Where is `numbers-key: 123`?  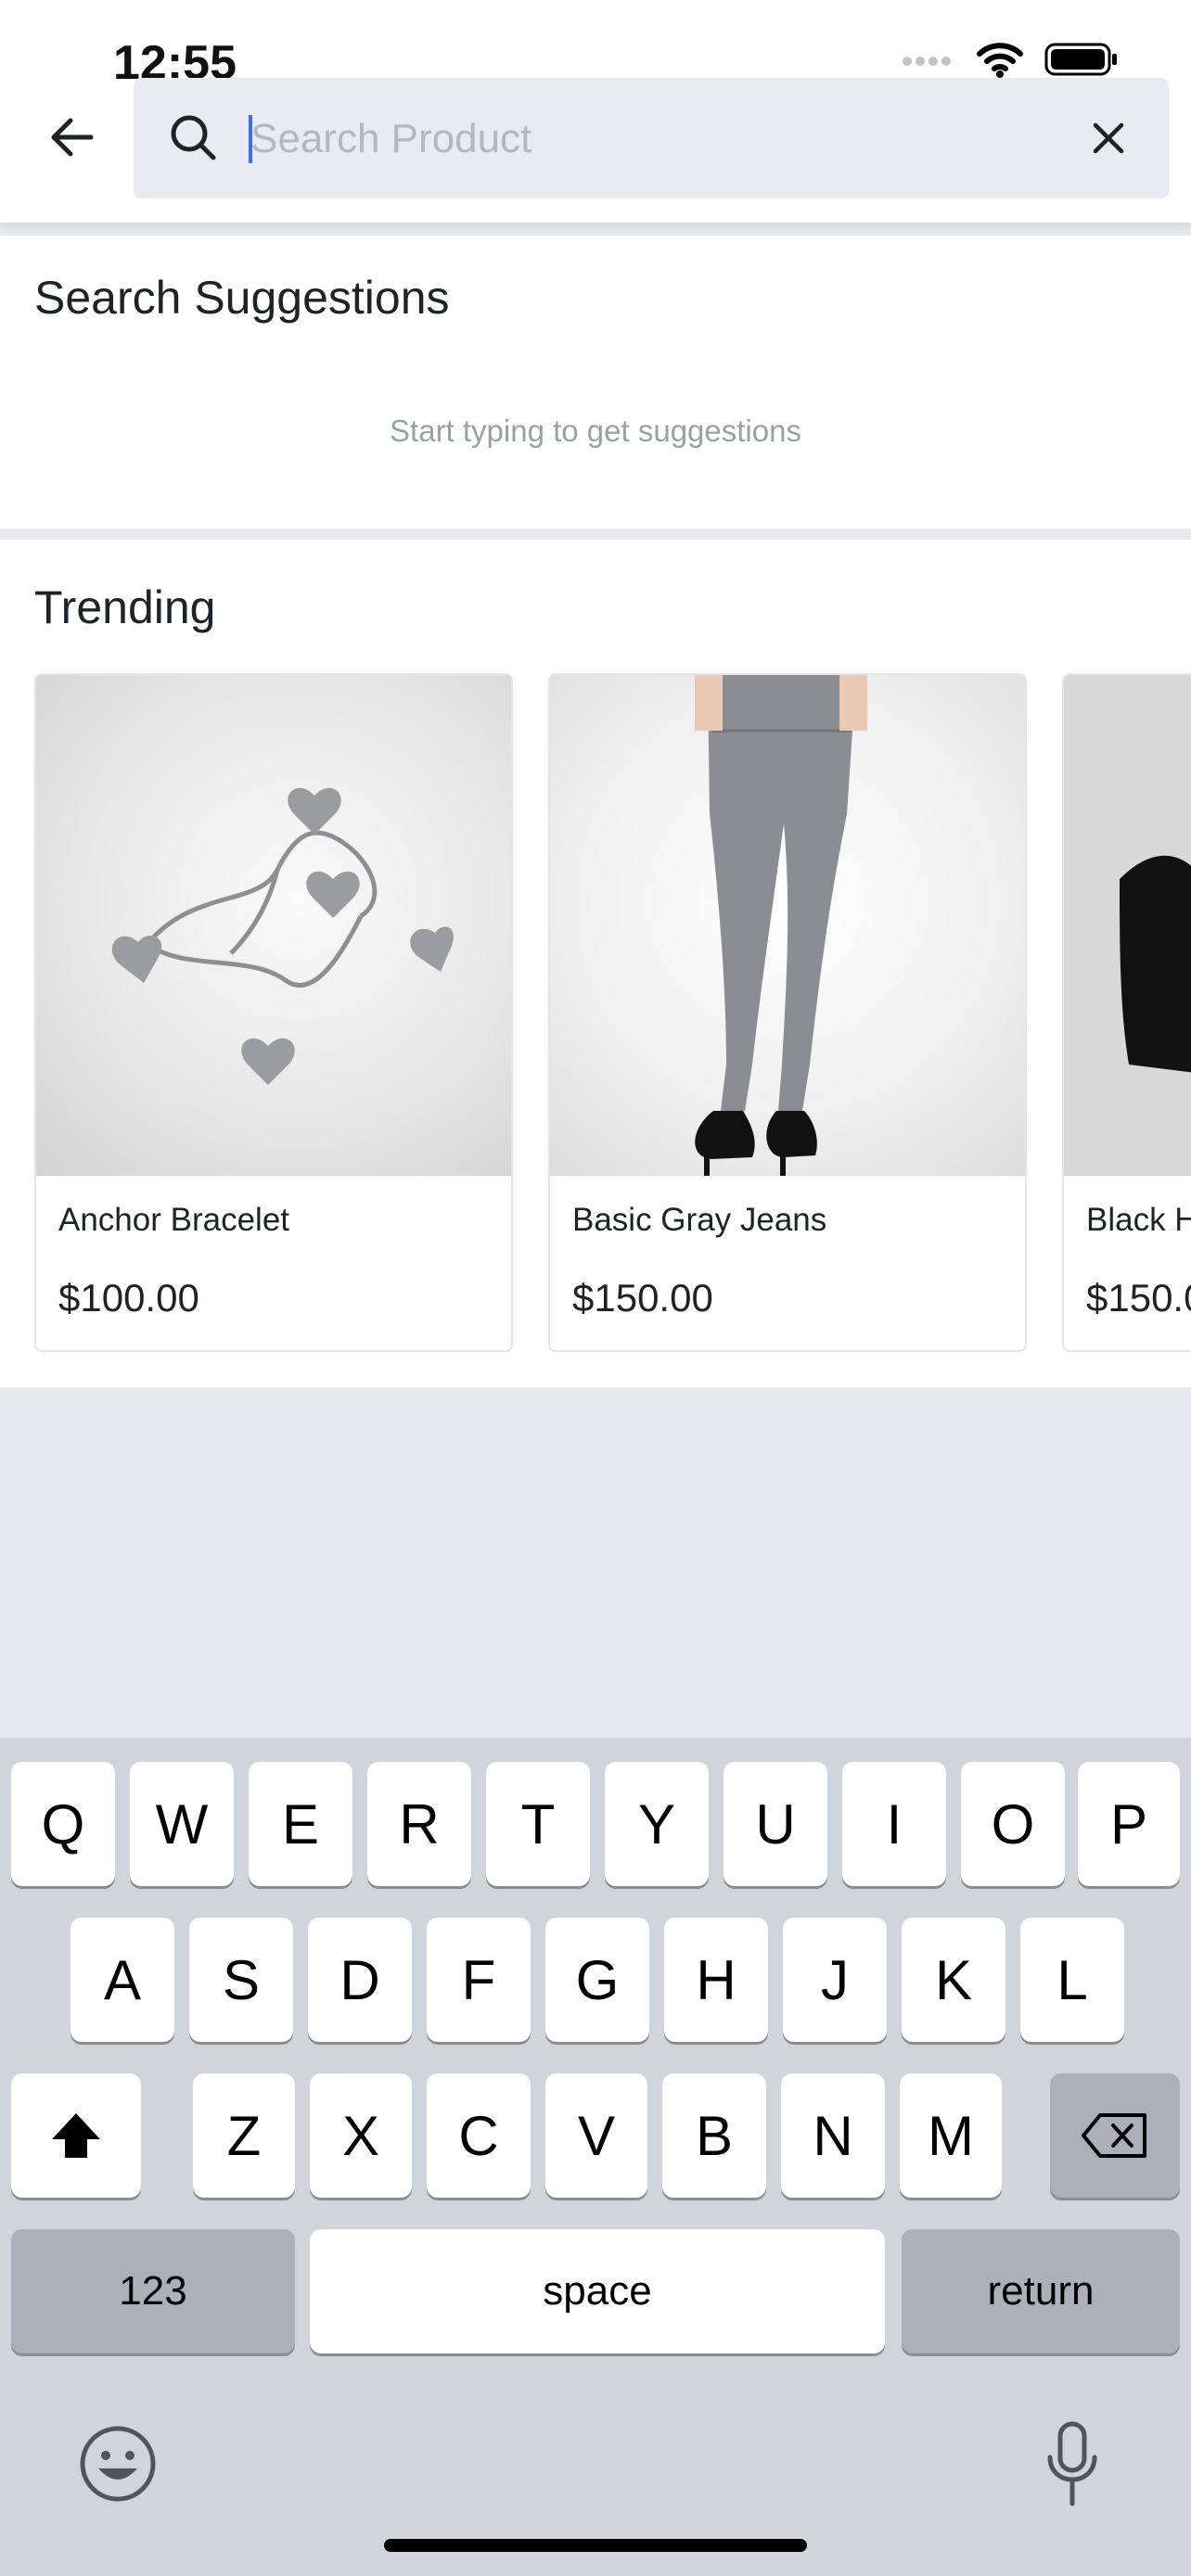 numbers-key: 123 is located at coordinates (153, 2291).